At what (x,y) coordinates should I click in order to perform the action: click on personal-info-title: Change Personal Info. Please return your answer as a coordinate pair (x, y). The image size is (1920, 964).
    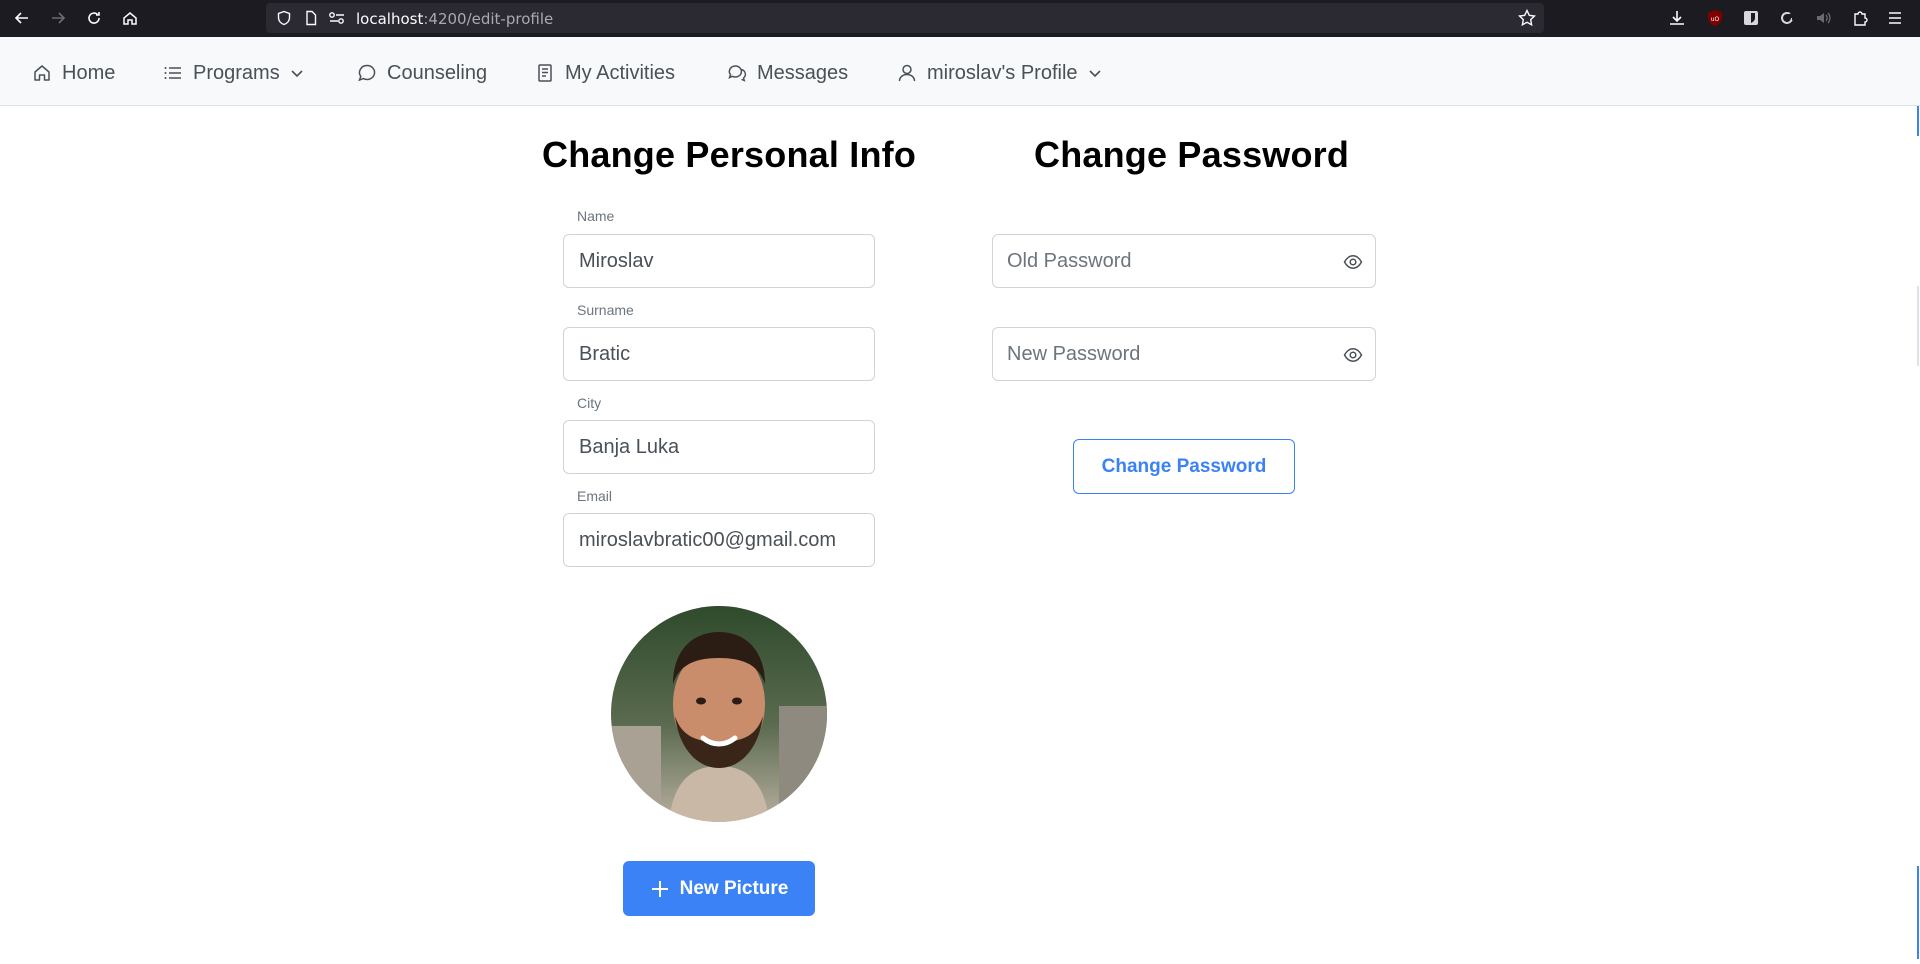
    Looking at the image, I should click on (729, 154).